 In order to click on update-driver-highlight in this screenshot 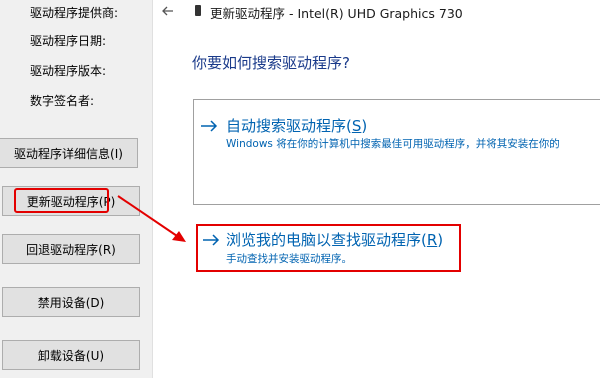, I will do `click(61, 200)`.